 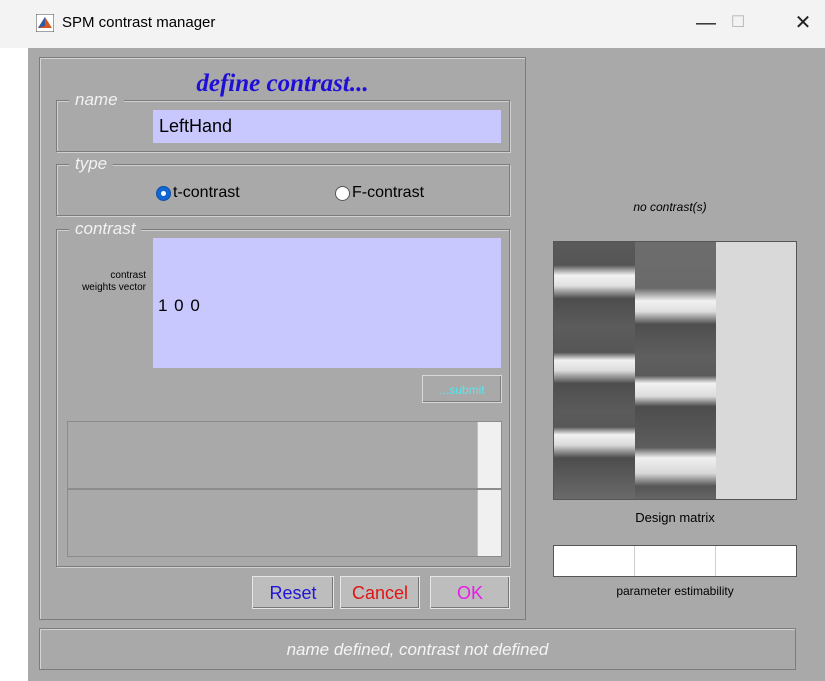 What do you see at coordinates (45, 23) in the screenshot?
I see `matlab-logo-icon` at bounding box center [45, 23].